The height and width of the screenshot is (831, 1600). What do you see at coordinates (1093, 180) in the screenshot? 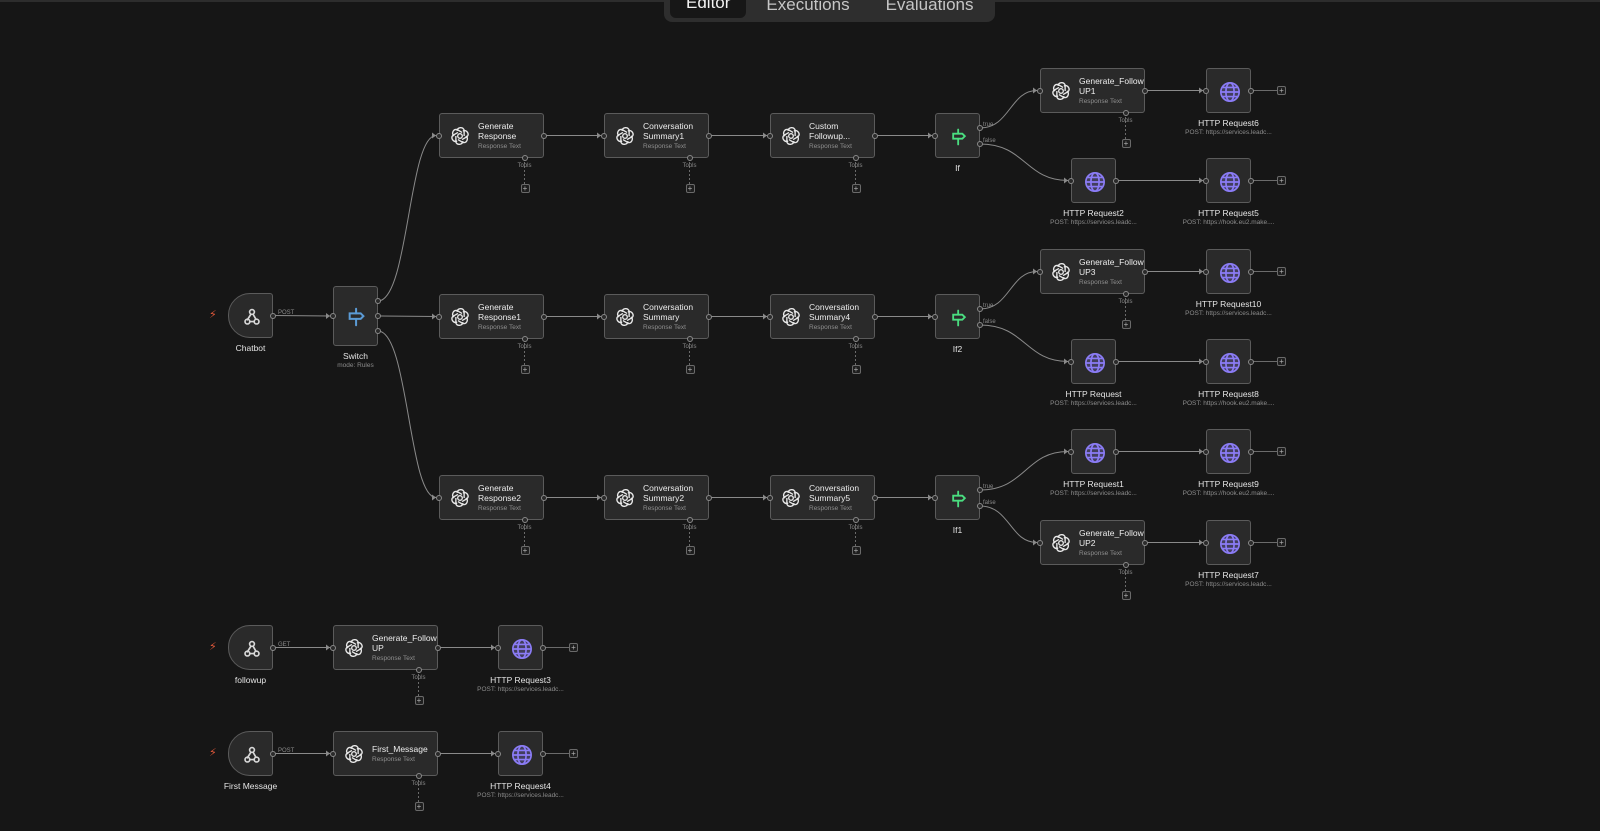
I see `node-h2` at bounding box center [1093, 180].